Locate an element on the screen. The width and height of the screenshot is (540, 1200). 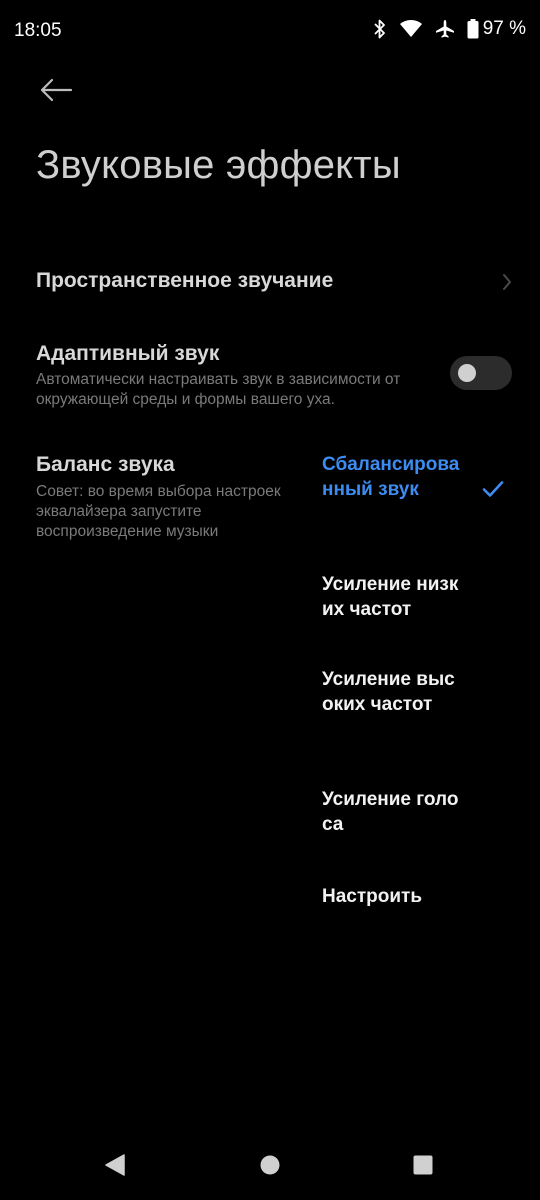
battery-percent: 97 % is located at coordinates (504, 28).